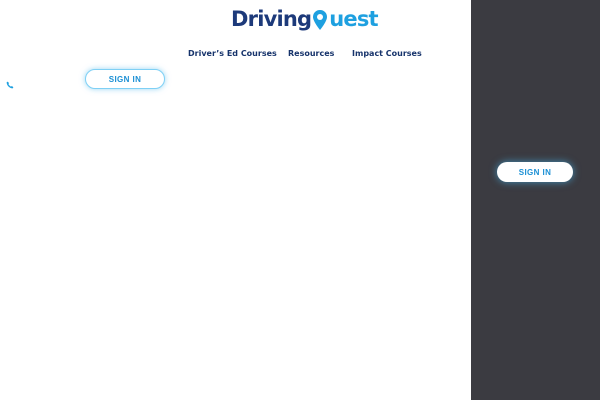 This screenshot has height=400, width=600. I want to click on brand-logo: Driving uest, so click(305, 19).